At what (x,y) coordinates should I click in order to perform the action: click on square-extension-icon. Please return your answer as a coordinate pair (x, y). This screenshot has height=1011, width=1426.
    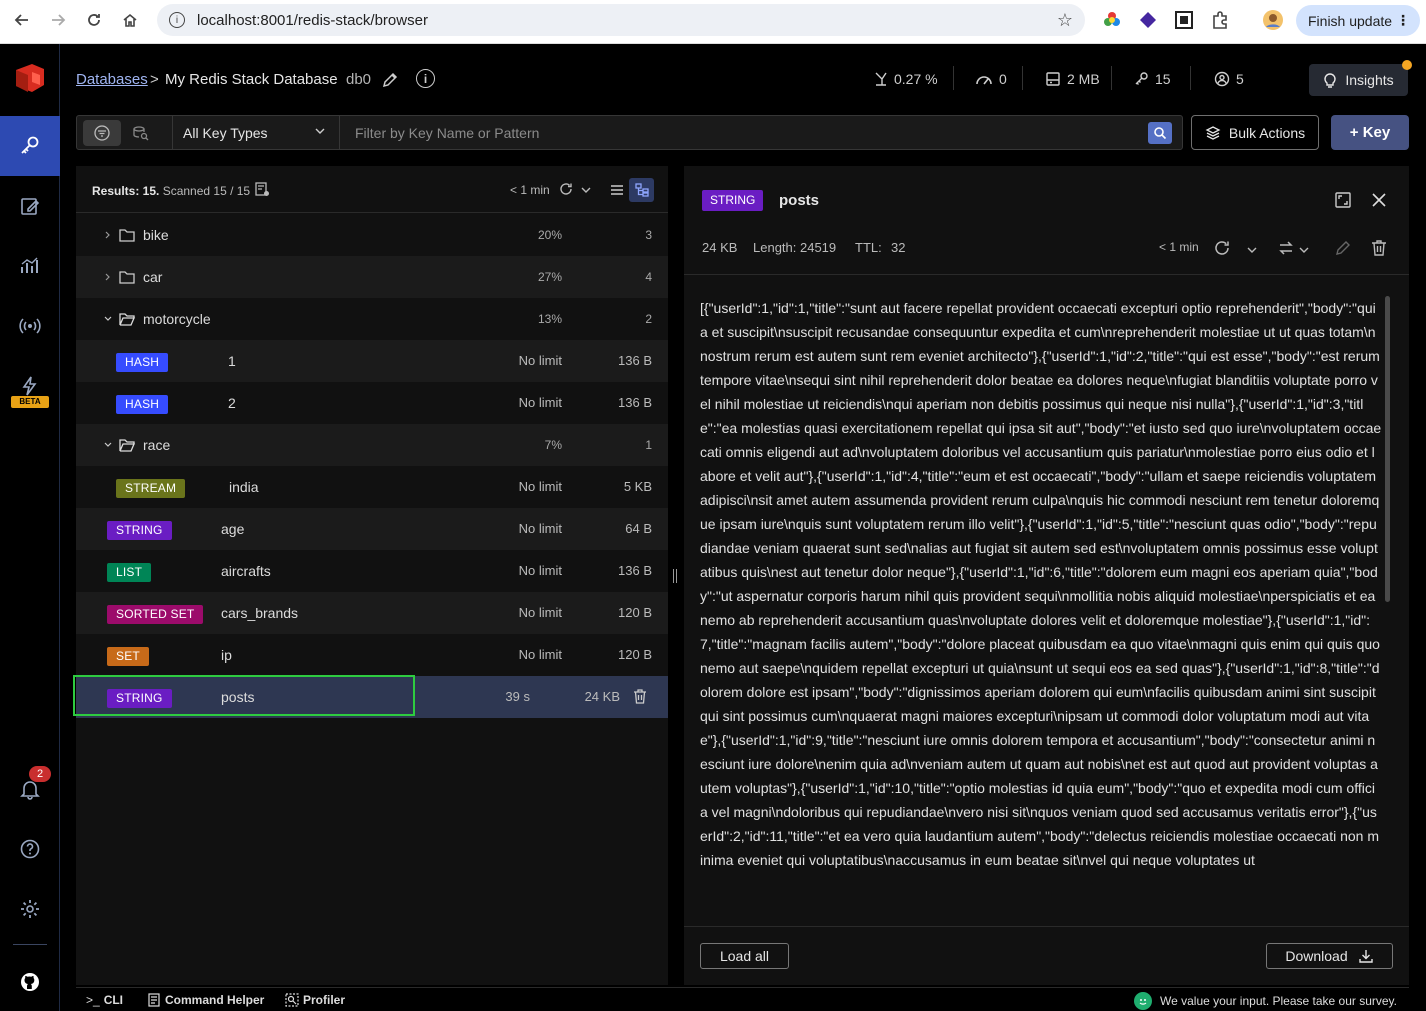
    Looking at the image, I should click on (1184, 20).